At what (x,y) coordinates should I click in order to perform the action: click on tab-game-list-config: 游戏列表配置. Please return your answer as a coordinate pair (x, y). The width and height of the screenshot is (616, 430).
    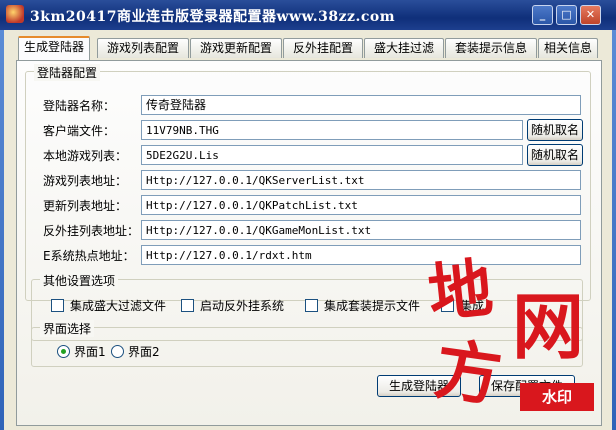
    Looking at the image, I should click on (143, 48).